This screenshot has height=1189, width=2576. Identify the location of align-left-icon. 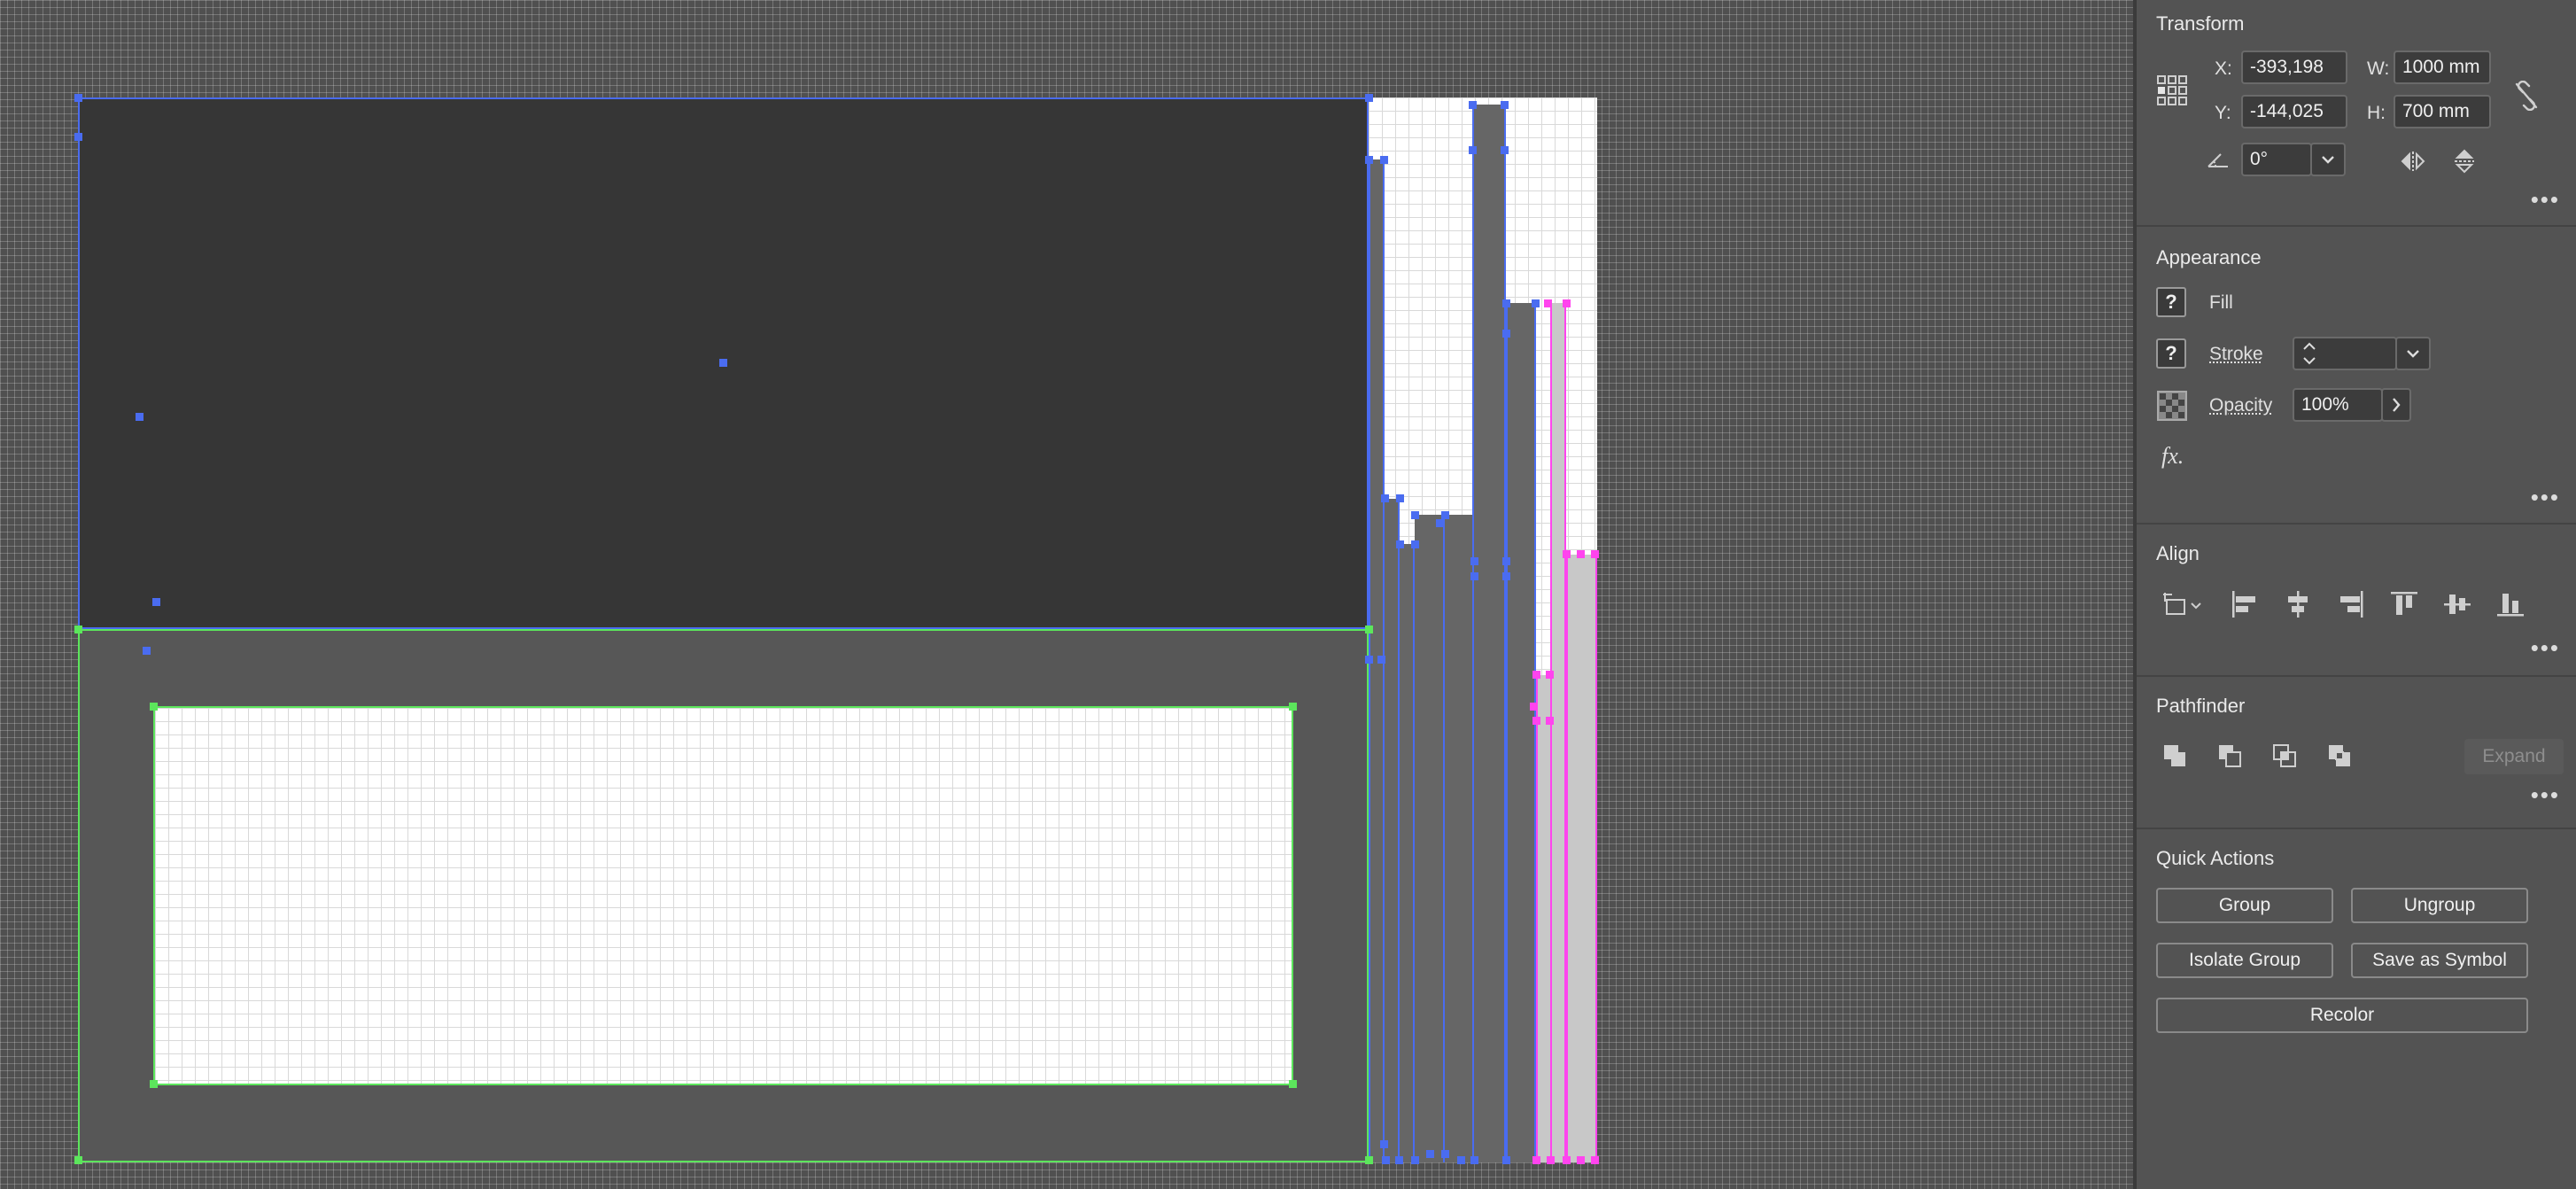
(2244, 604).